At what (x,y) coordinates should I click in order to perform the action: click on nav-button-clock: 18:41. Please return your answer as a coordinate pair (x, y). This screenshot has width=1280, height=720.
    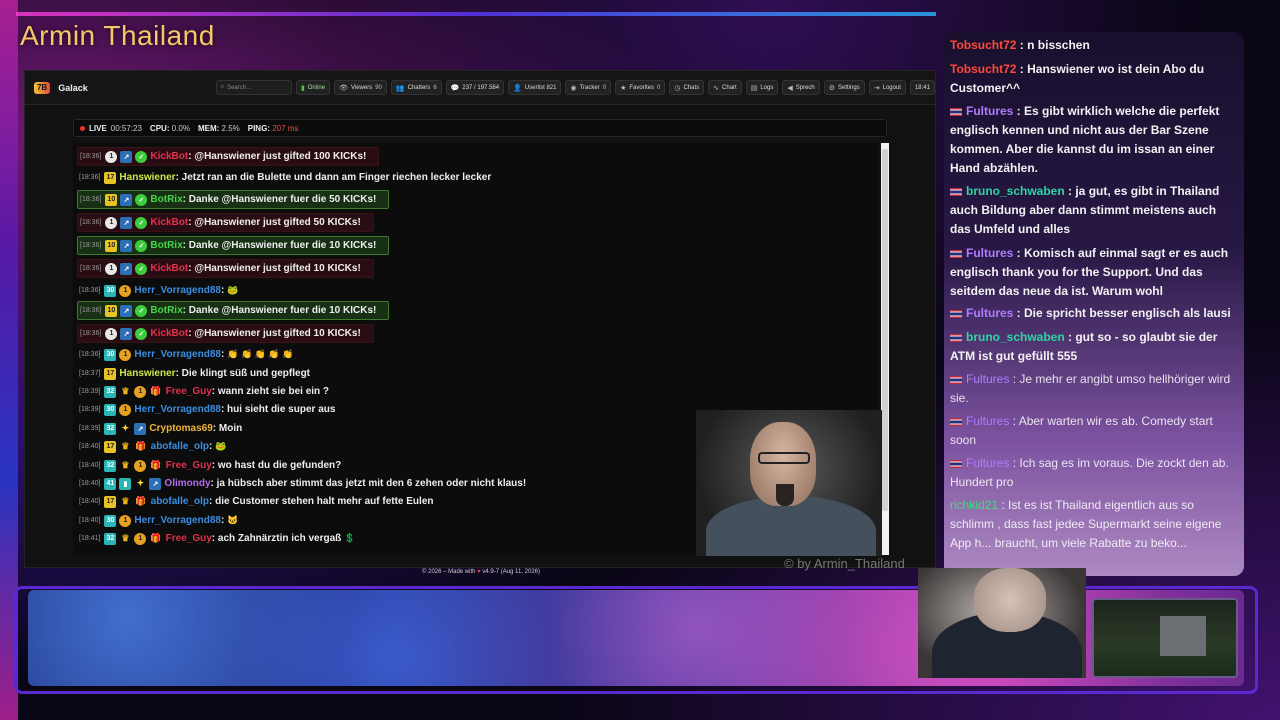
    Looking at the image, I should click on (922, 87).